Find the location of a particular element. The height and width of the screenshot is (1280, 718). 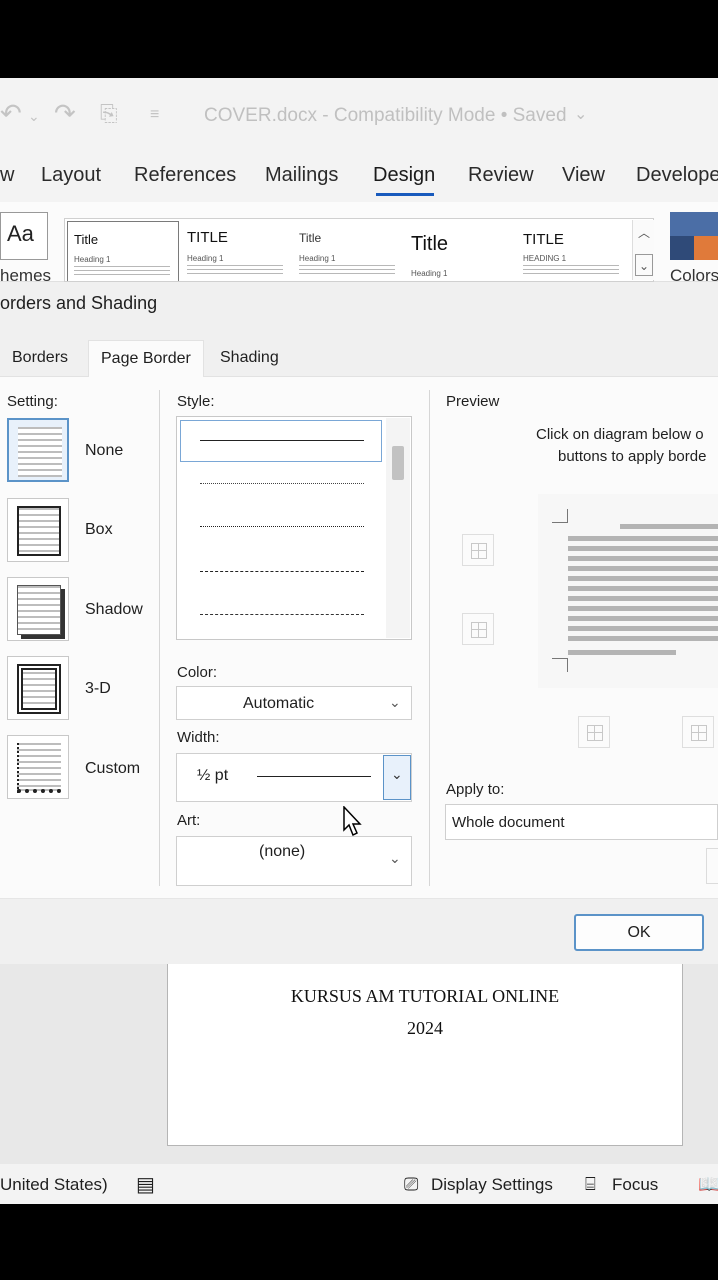

page-custom-icon is located at coordinates (39, 768).